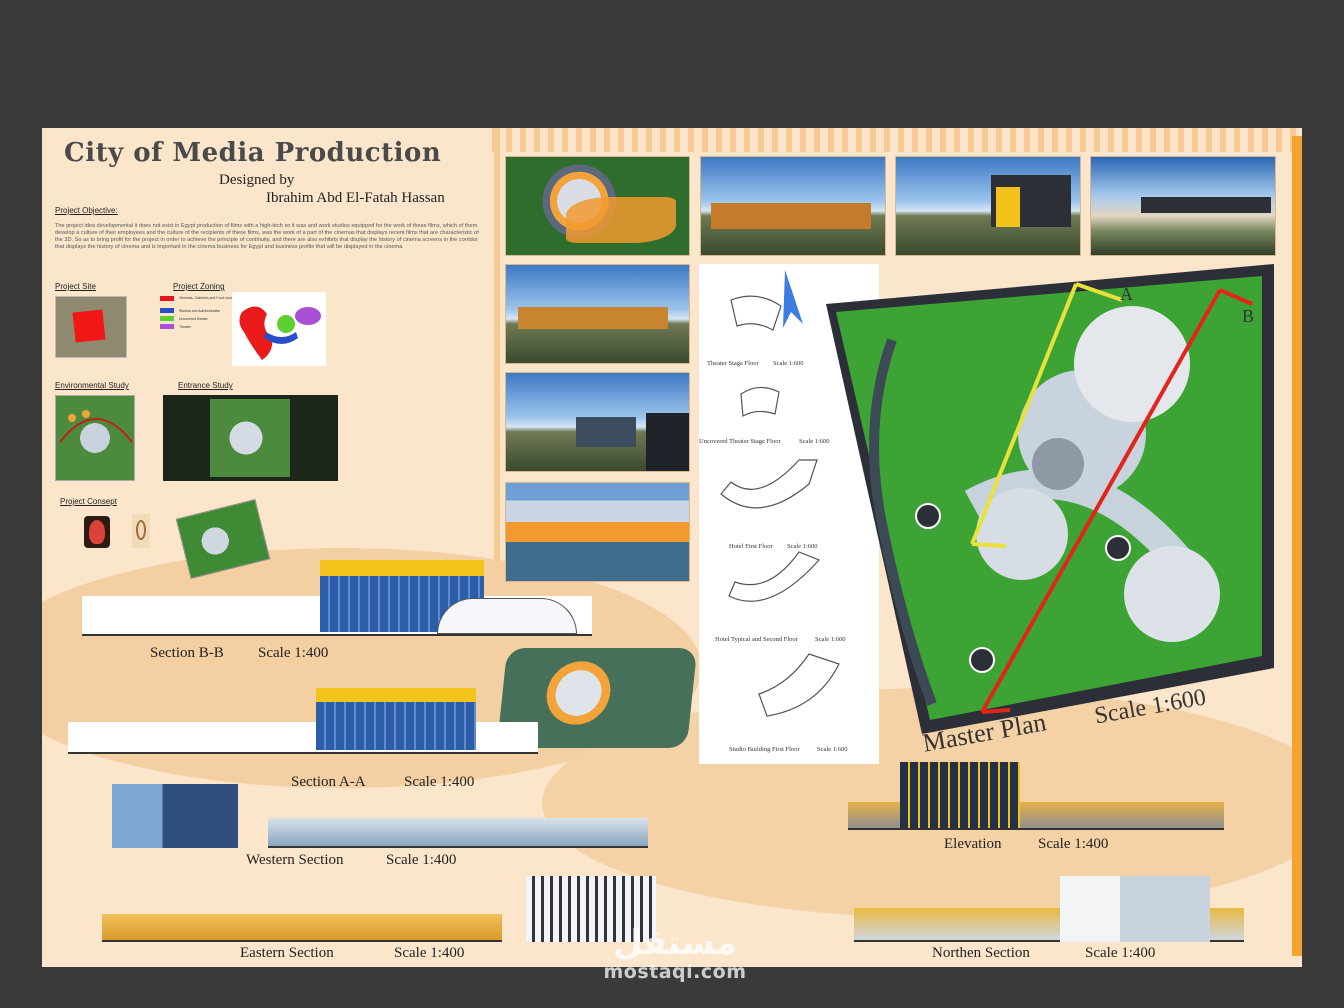 The width and height of the screenshot is (1344, 1008). Describe the element at coordinates (293, 653) in the screenshot. I see `section-bb-scale: Scale 1:400` at that location.